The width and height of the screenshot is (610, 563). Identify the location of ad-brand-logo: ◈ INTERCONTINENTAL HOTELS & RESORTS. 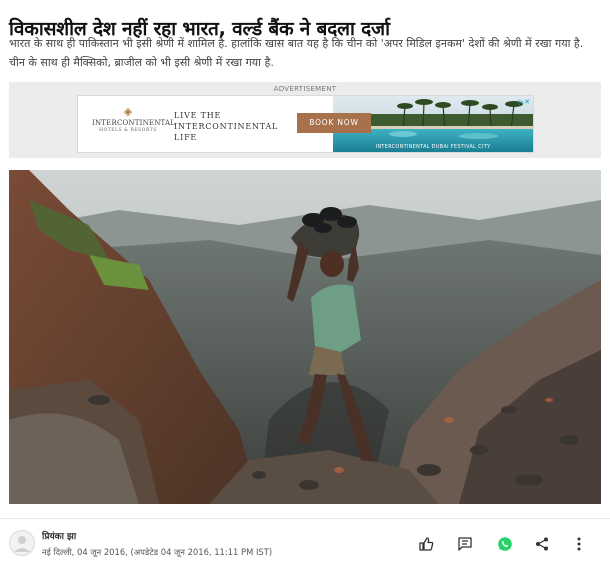
(134, 119).